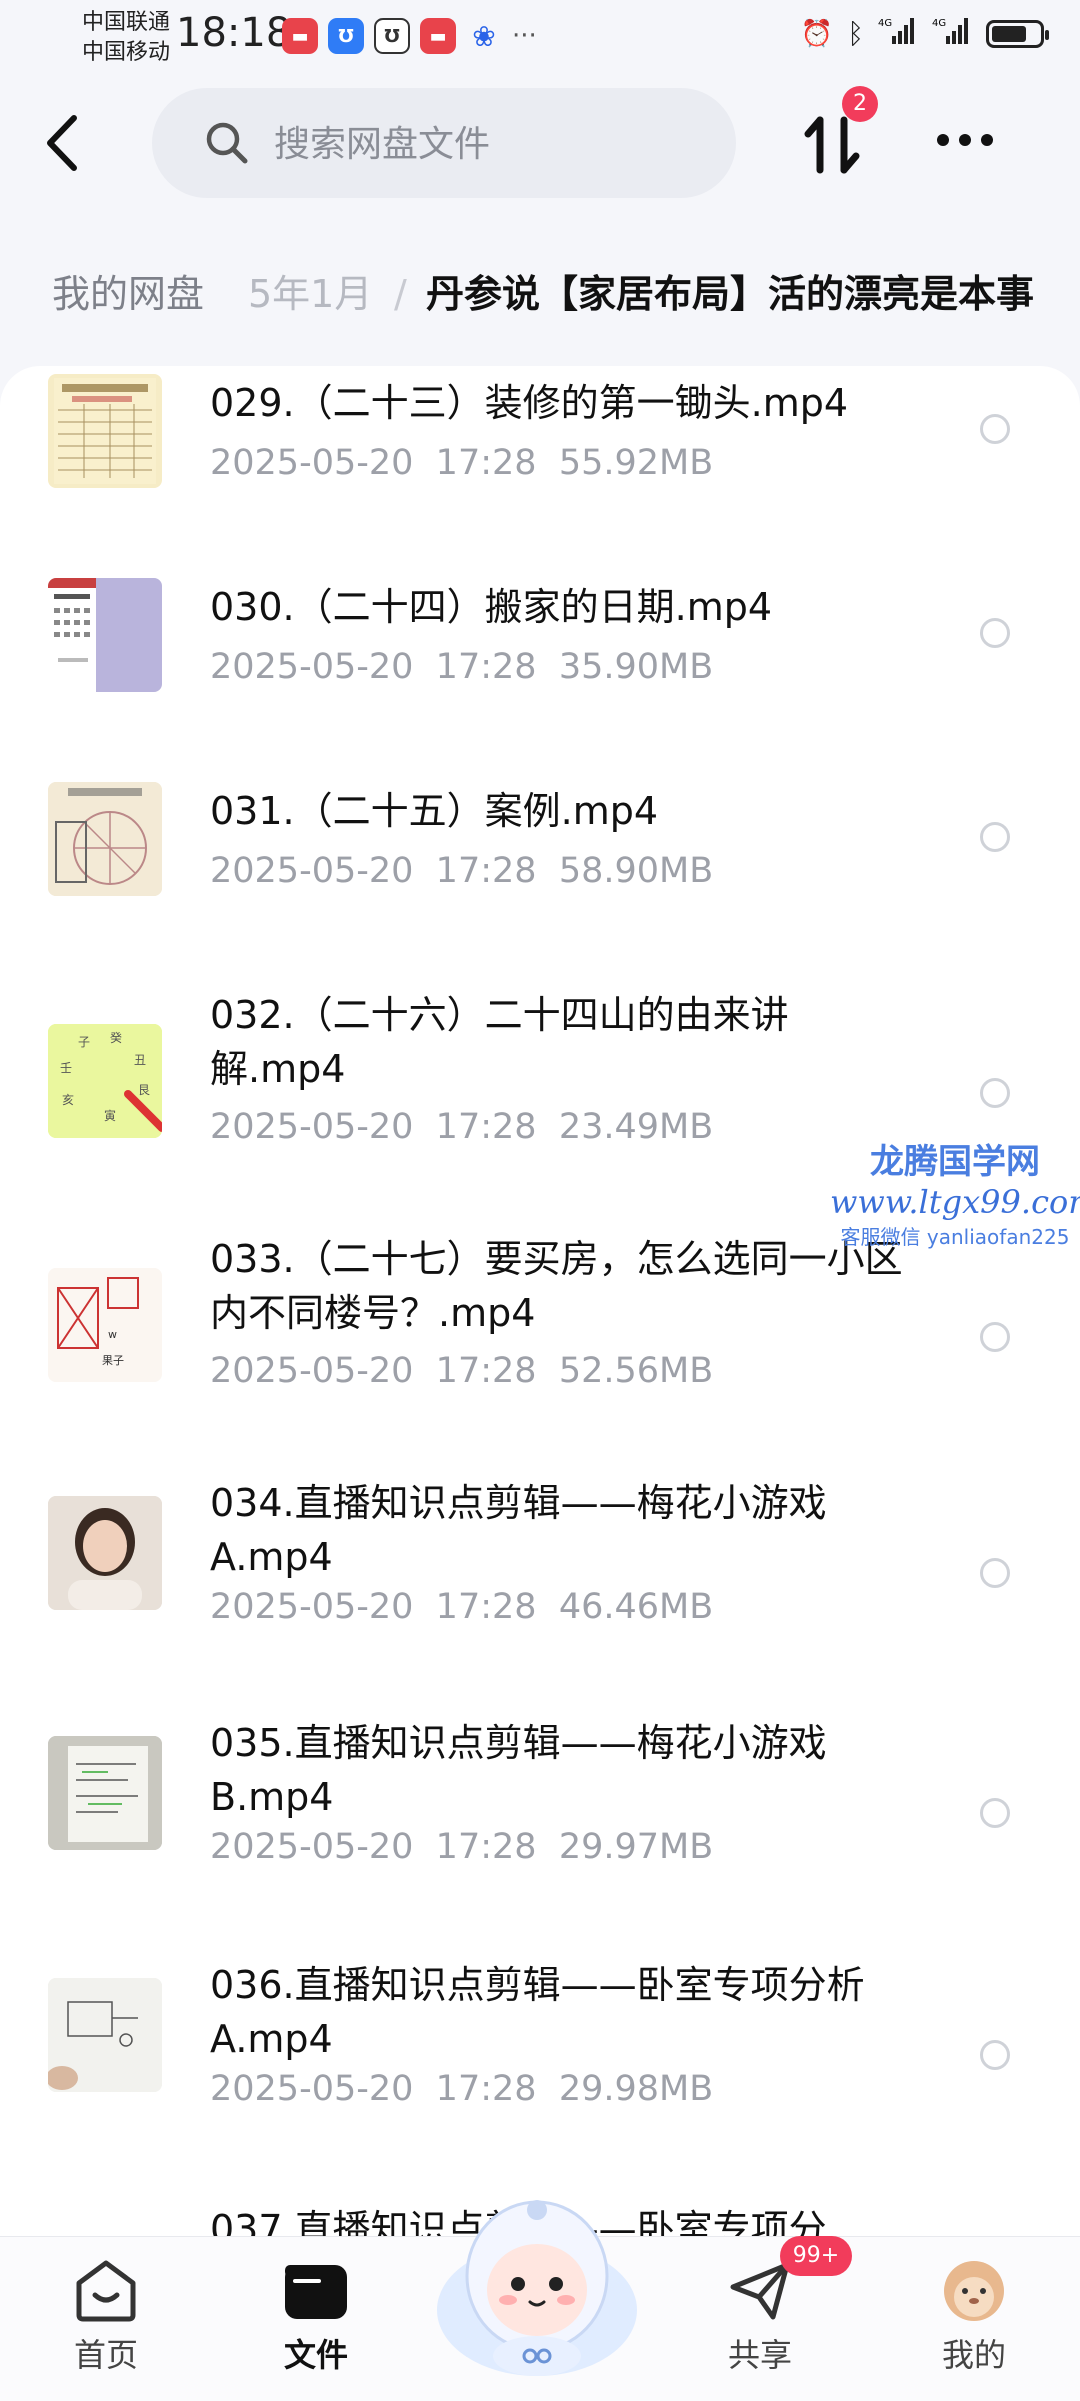 The image size is (1080, 2401). Describe the element at coordinates (491, 607) in the screenshot. I see `file-name: 030.（二十四）搬家的日期.mp4` at that location.